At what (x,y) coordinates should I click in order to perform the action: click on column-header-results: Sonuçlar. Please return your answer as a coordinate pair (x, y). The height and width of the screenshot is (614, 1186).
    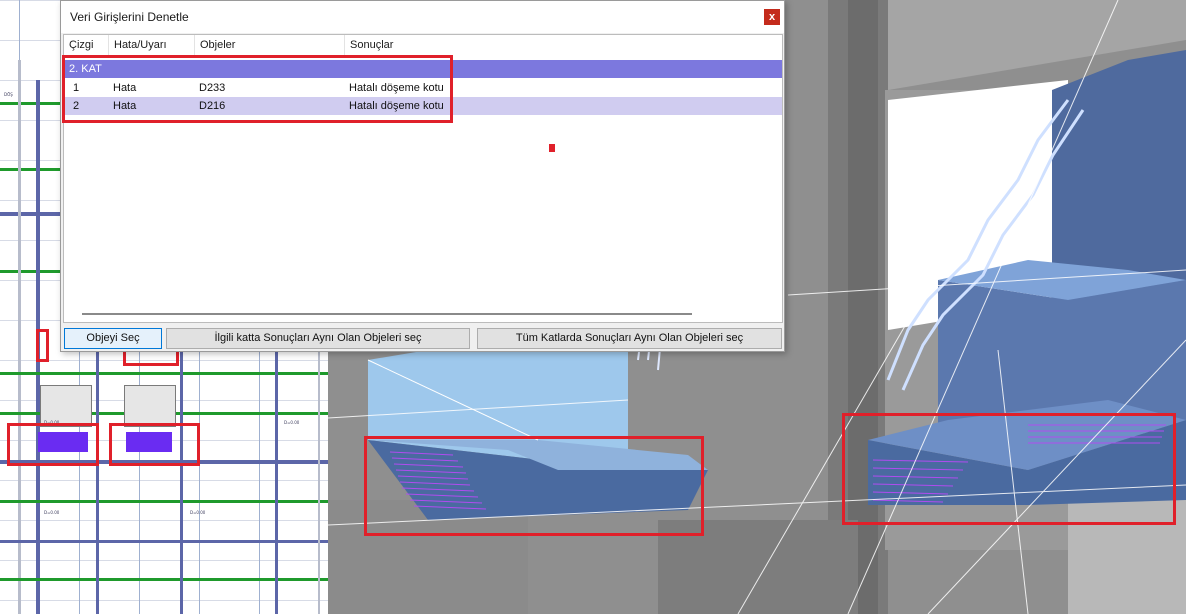
    Looking at the image, I should click on (420, 45).